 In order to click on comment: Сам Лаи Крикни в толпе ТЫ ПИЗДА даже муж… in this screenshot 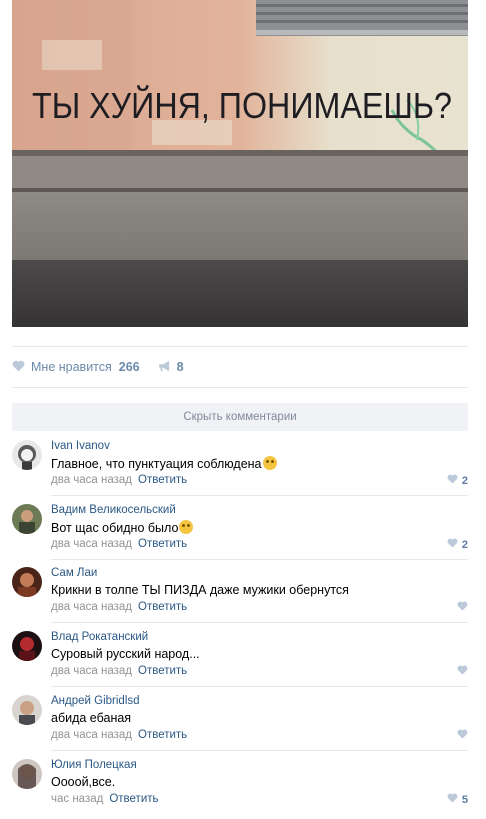, I will do `click(240, 591)`.